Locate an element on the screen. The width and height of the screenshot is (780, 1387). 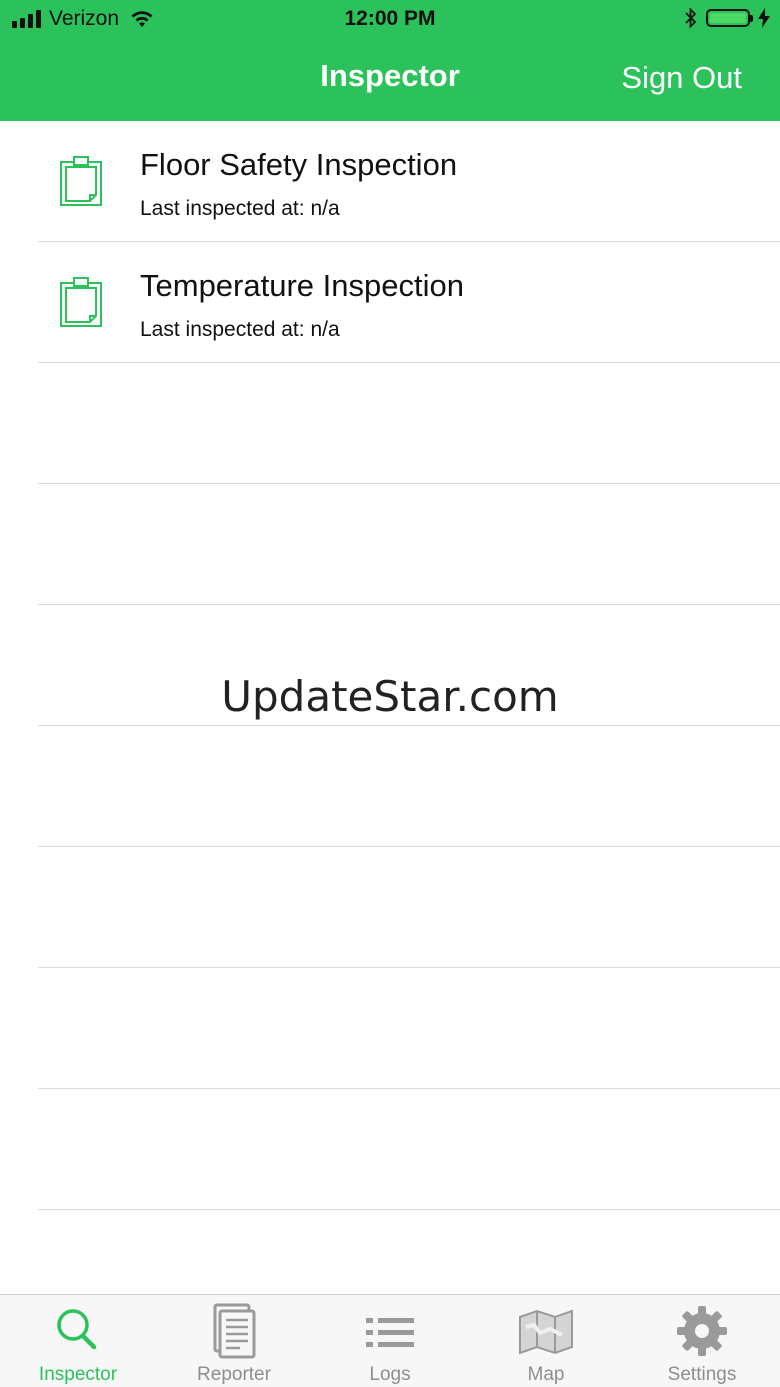
tab-inspector: Inspector is located at coordinates (78, 1341).